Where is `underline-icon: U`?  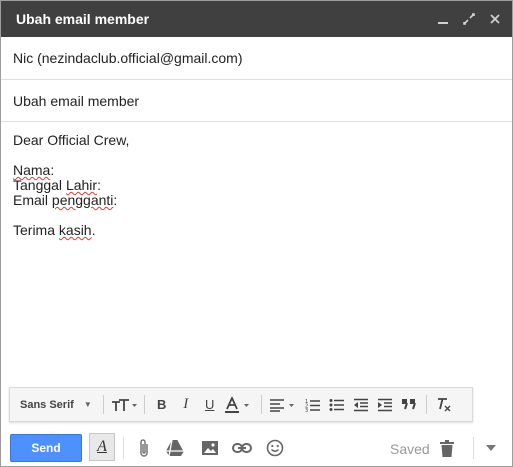 underline-icon: U is located at coordinates (210, 405).